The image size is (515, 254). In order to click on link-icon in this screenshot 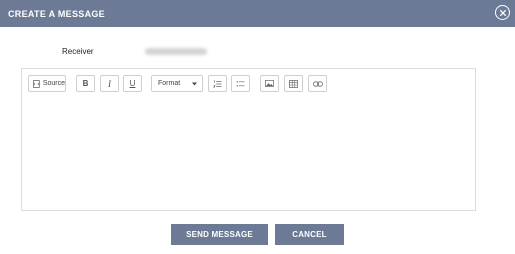, I will do `click(317, 83)`.